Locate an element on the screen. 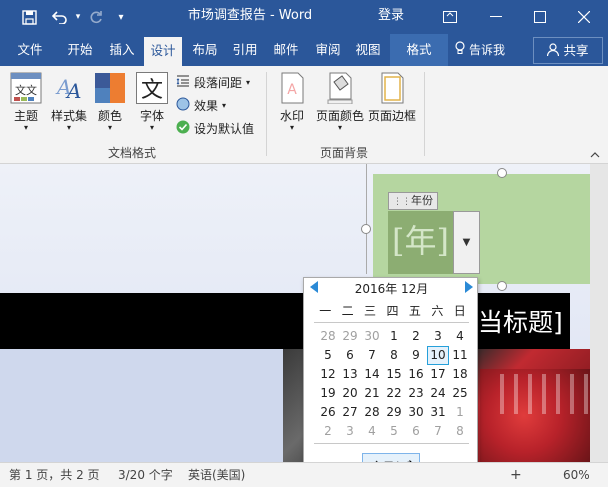 Image resolution: width=608 pixels, height=487 pixels. tab-format: 格式 is located at coordinates (419, 50).